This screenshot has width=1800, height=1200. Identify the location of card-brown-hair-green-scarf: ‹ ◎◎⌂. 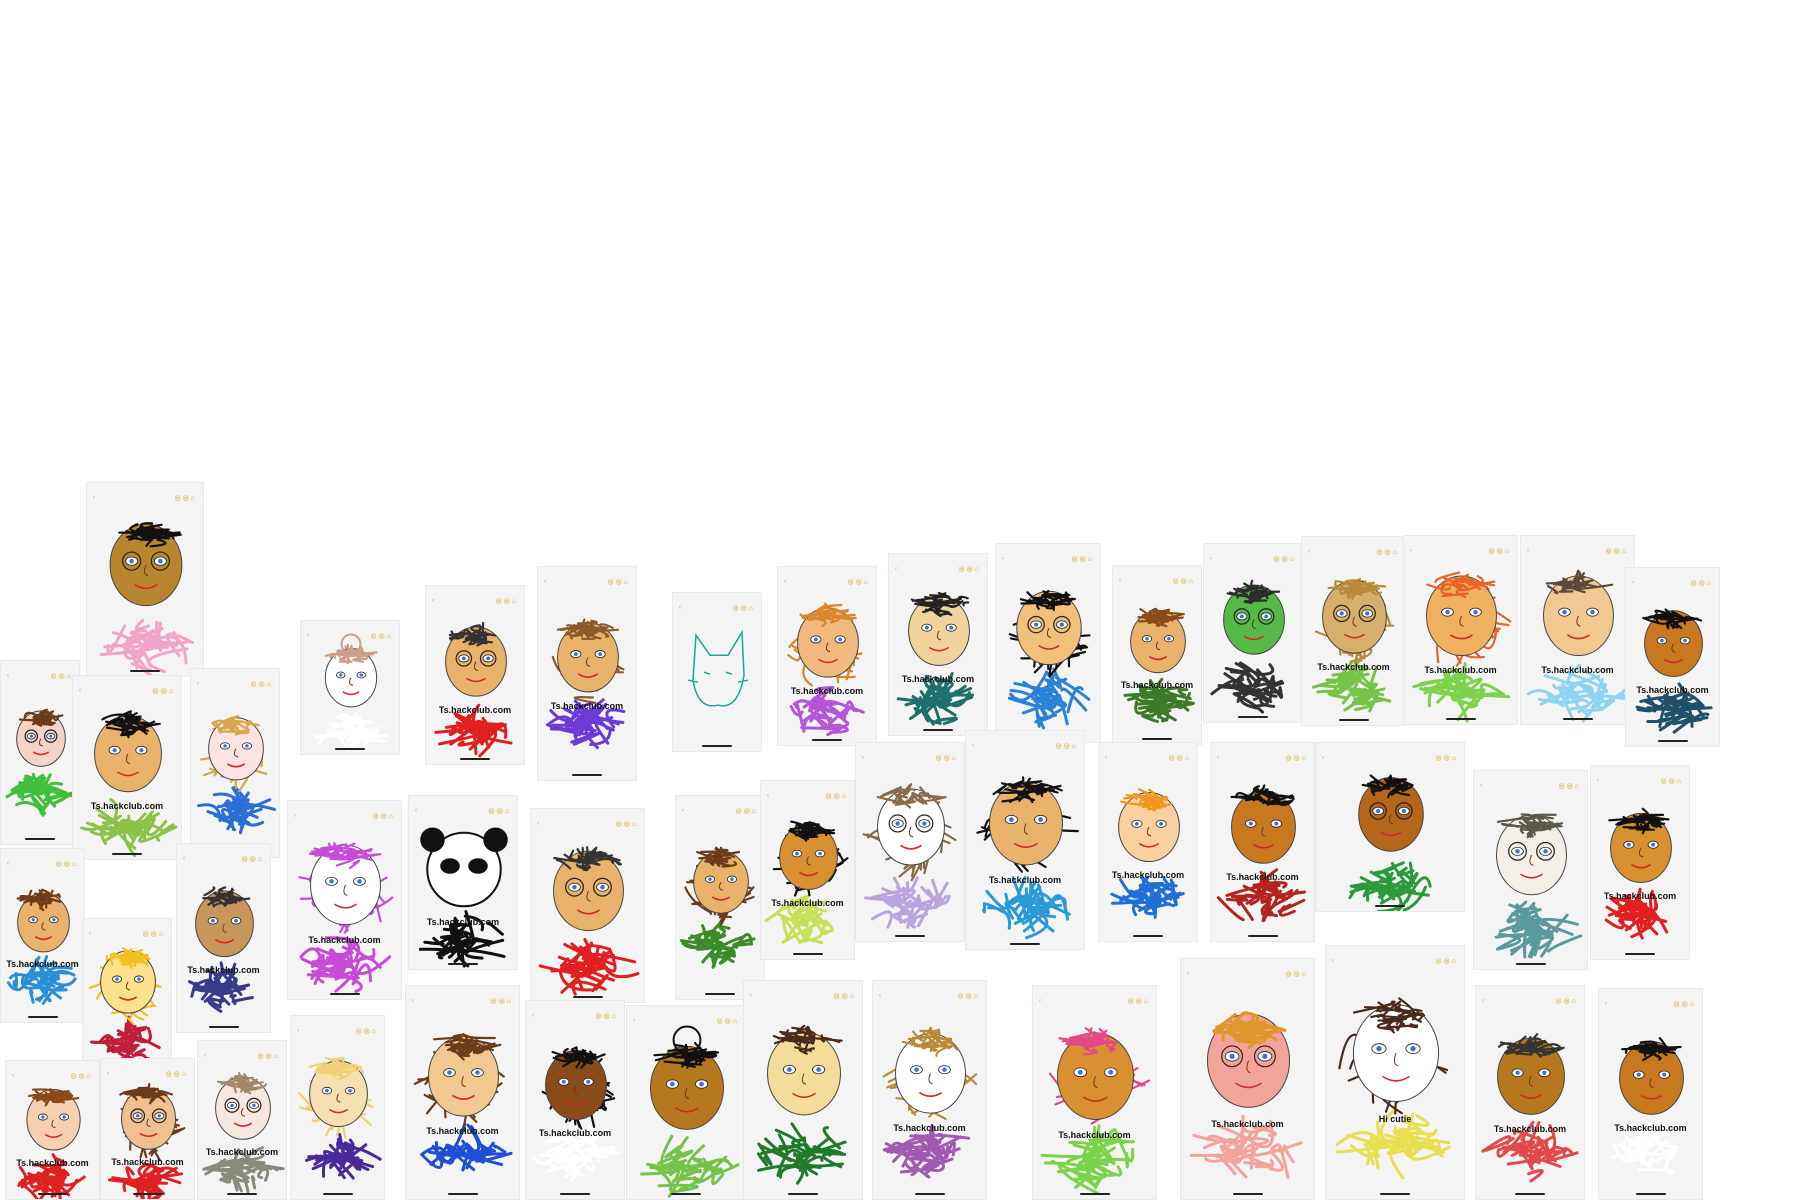
(720, 897).